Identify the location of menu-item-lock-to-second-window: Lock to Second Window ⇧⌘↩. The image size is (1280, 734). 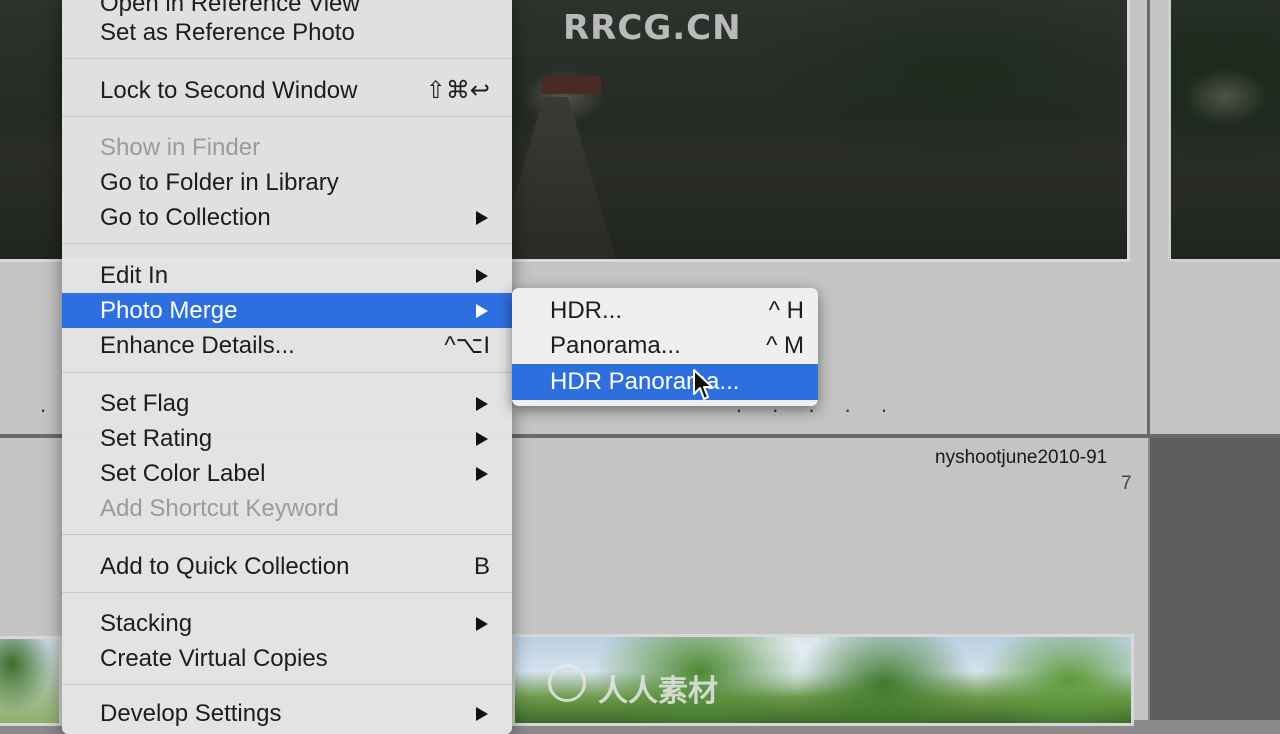
(287, 90).